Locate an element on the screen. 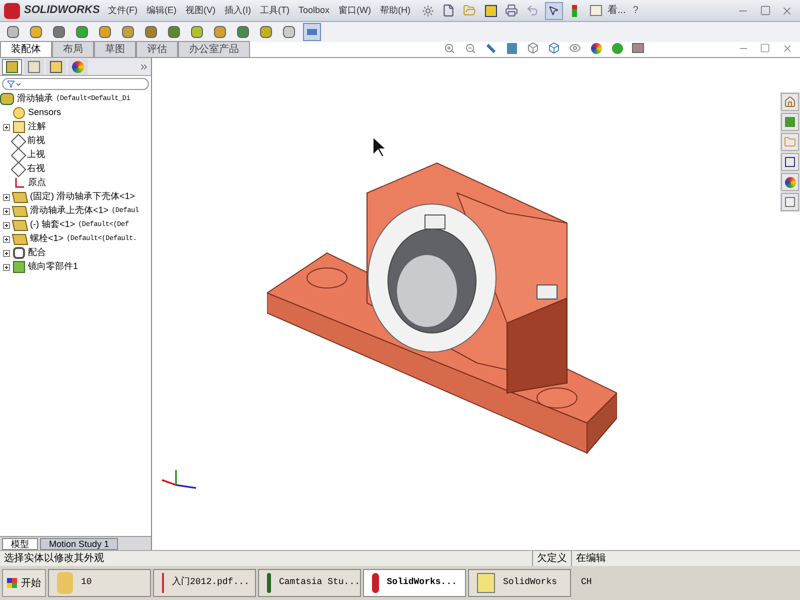  tree-item: Sensors is located at coordinates (45, 113).